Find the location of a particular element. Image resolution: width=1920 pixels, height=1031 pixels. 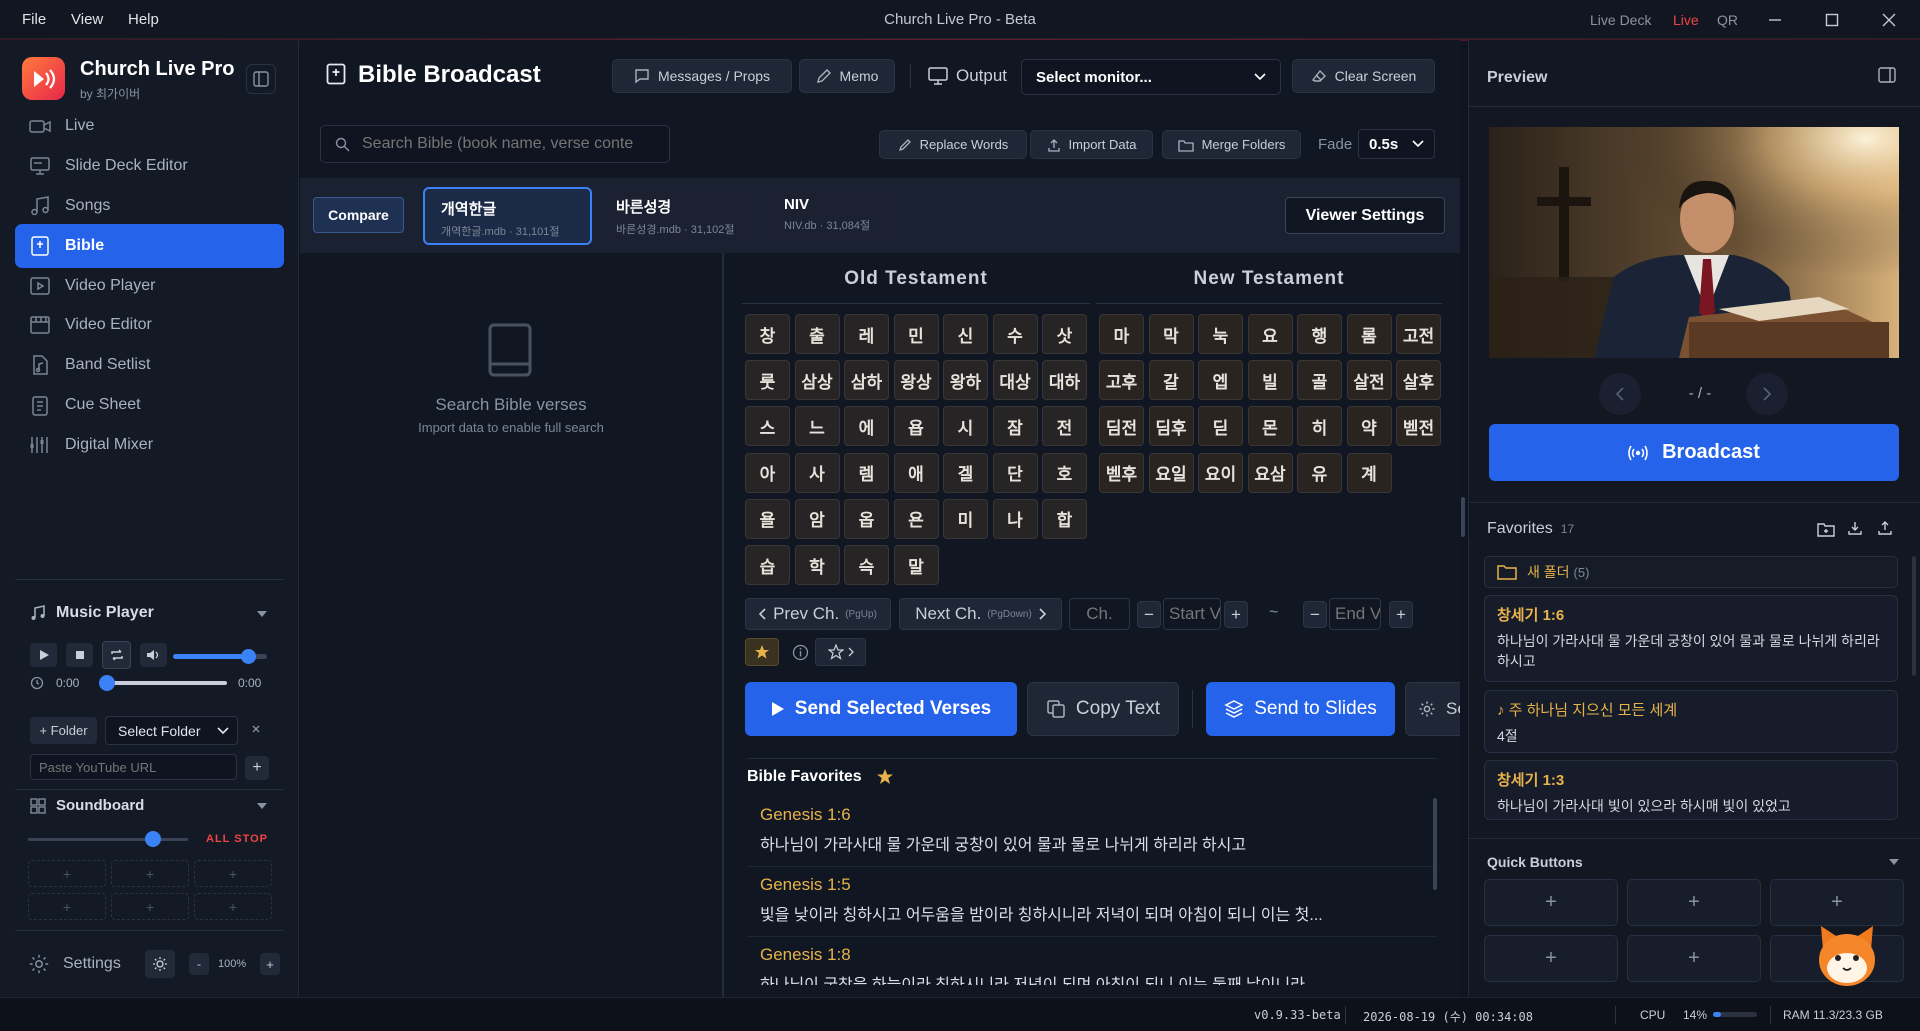

maximize-icon is located at coordinates (1832, 19).